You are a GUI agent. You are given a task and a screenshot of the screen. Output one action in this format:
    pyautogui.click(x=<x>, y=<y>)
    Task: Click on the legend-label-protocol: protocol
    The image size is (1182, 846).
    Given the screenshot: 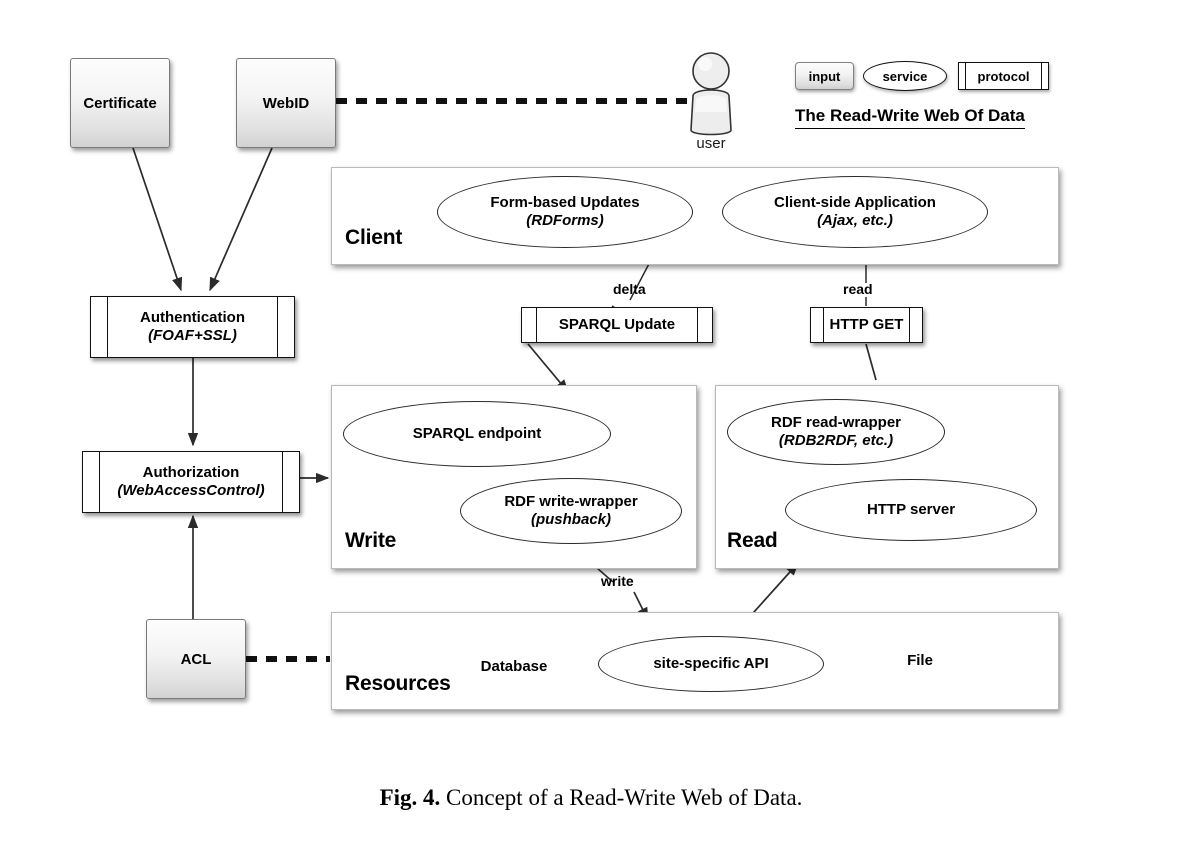 What is the action you would take?
    pyautogui.click(x=1003, y=76)
    